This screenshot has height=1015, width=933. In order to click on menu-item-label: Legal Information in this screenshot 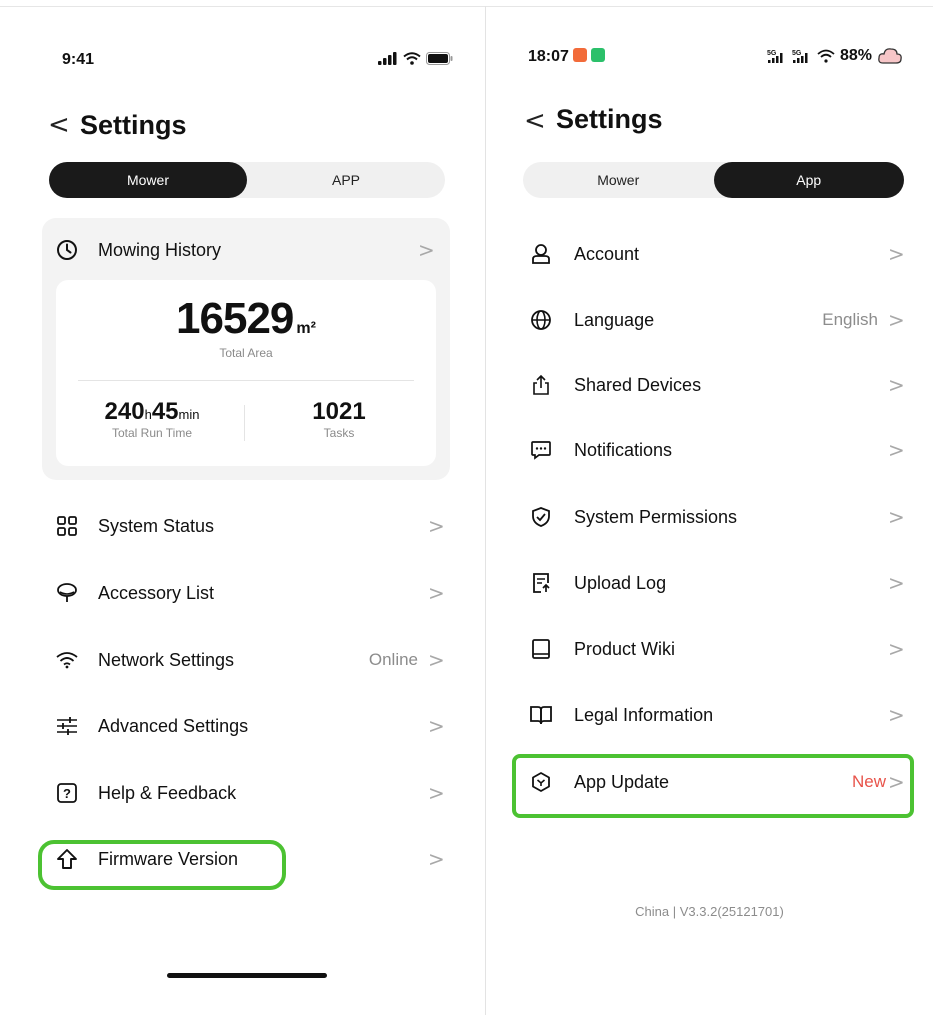, I will do `click(644, 714)`.